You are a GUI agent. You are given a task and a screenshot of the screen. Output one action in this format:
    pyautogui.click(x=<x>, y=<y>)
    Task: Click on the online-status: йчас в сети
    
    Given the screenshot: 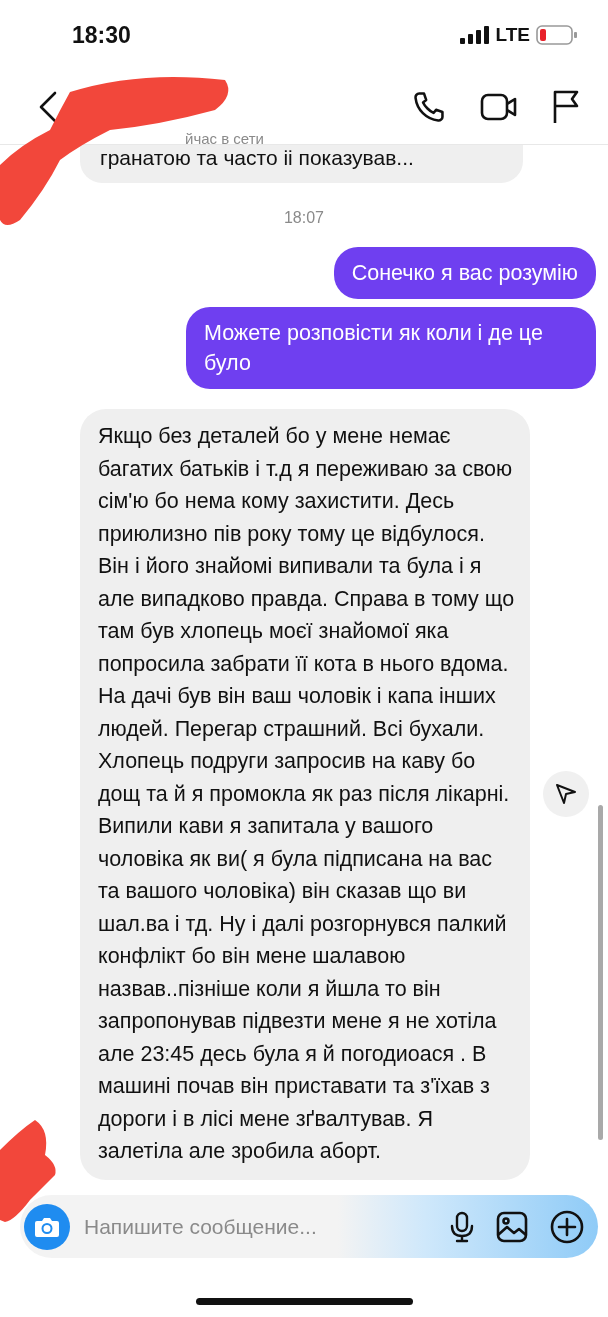 What is the action you would take?
    pyautogui.click(x=224, y=138)
    